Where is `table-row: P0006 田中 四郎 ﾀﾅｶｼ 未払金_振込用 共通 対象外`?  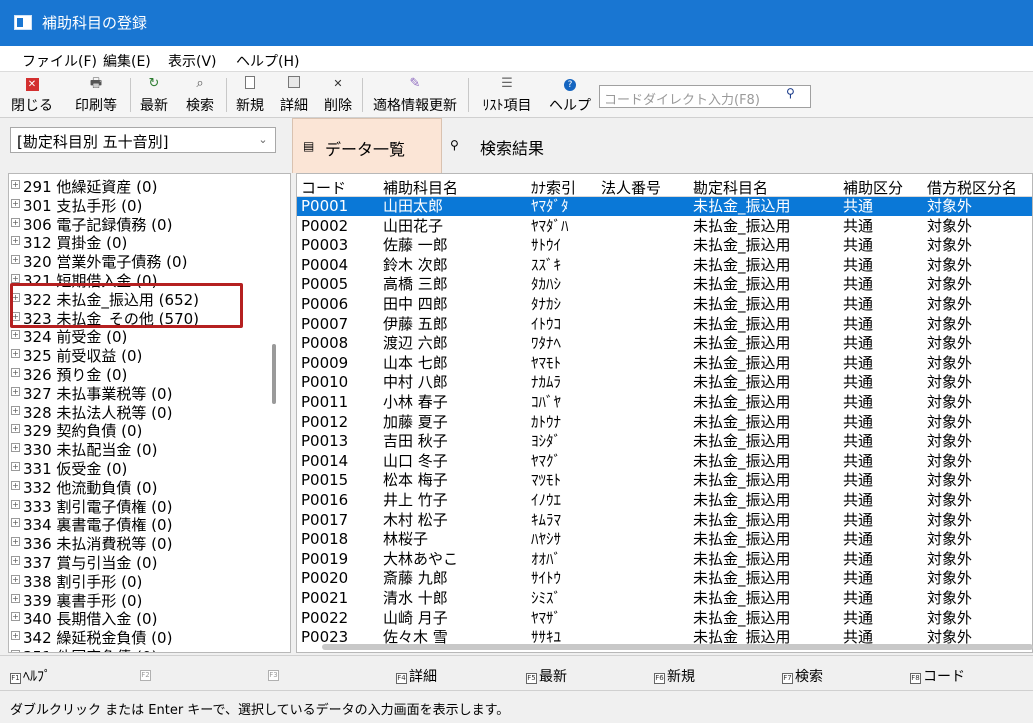 table-row: P0006 田中 四郎 ﾀﾅｶｼ 未払金_振込用 共通 対象外 is located at coordinates (664, 304).